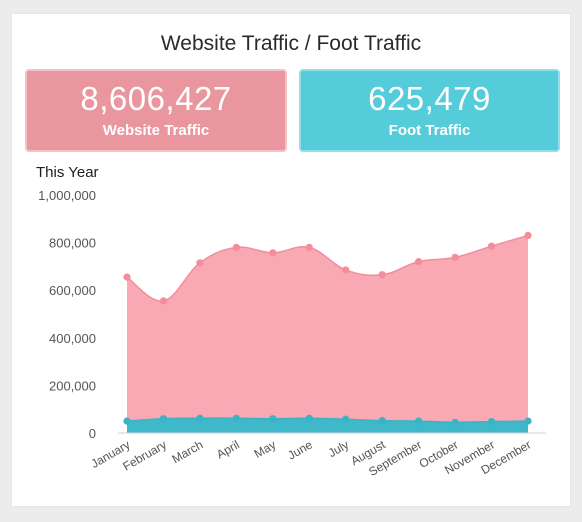 The image size is (582, 522). Describe the element at coordinates (265, 448) in the screenshot. I see `x-tick-label: May` at that location.